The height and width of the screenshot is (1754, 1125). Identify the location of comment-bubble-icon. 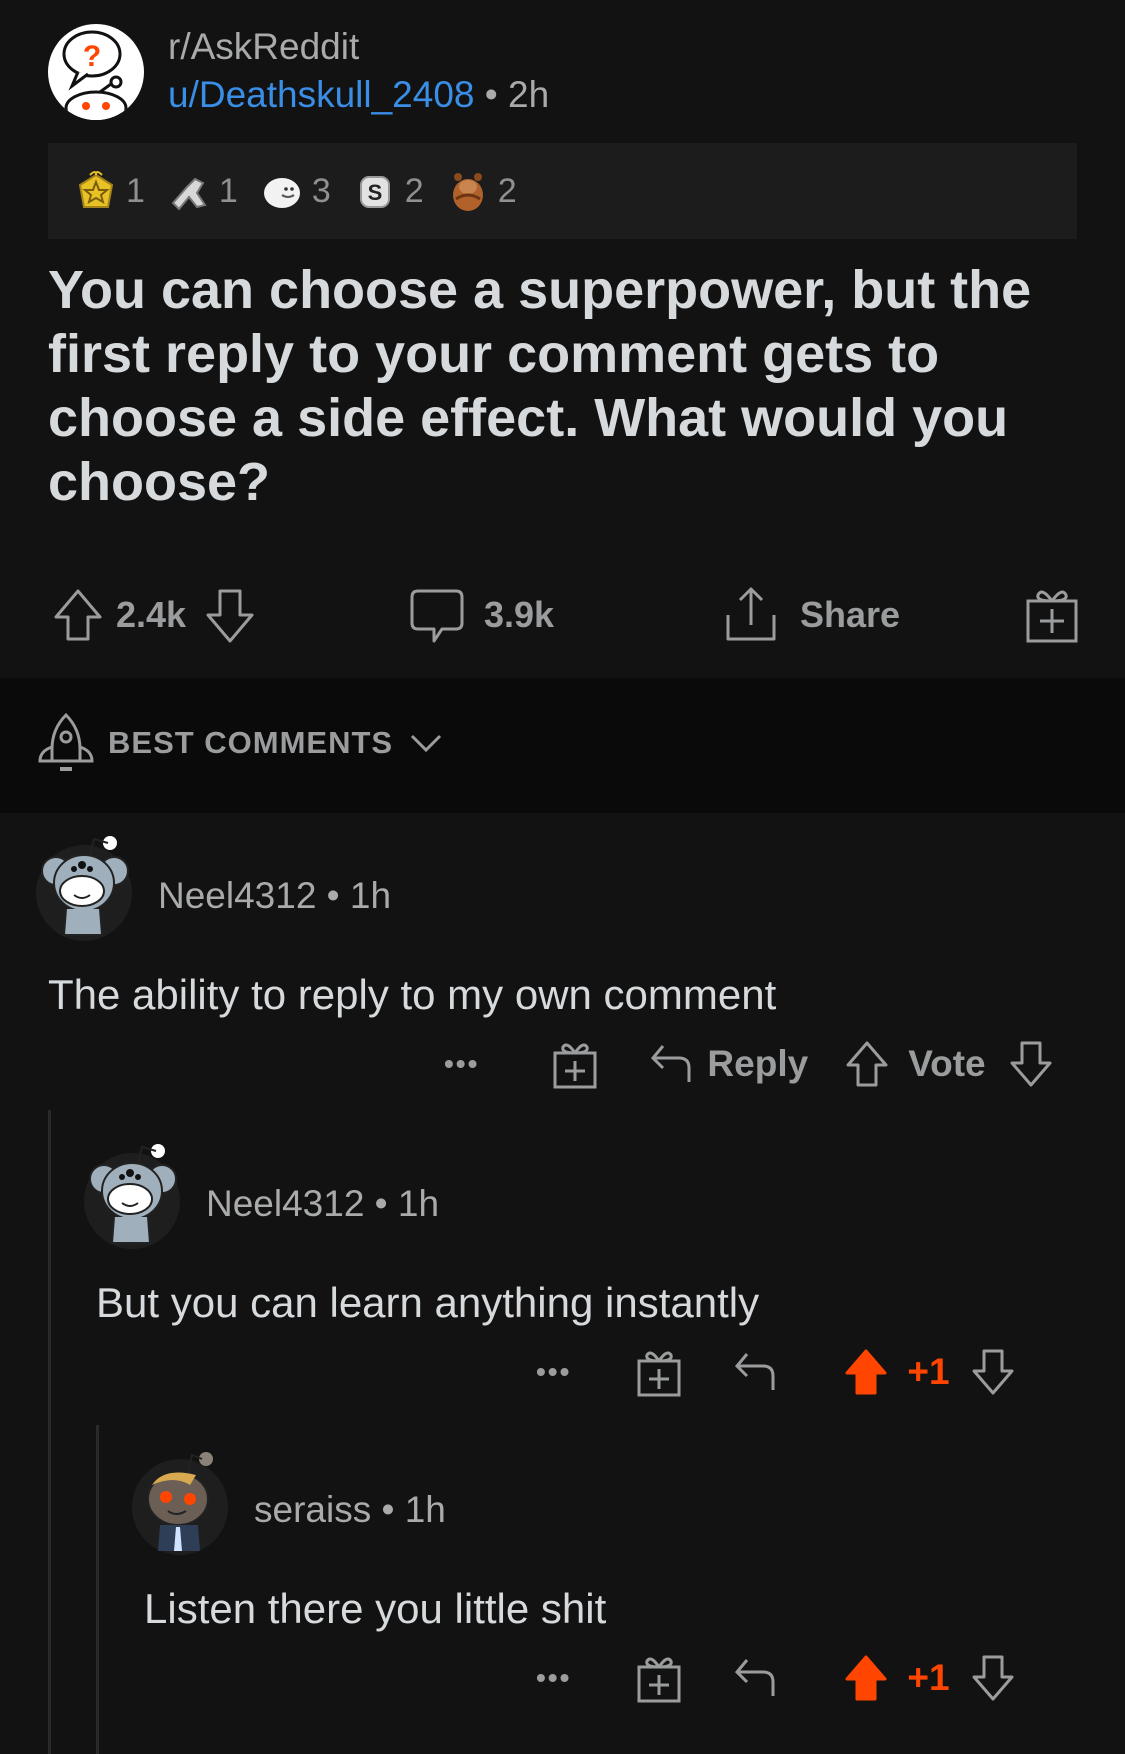
(437, 616).